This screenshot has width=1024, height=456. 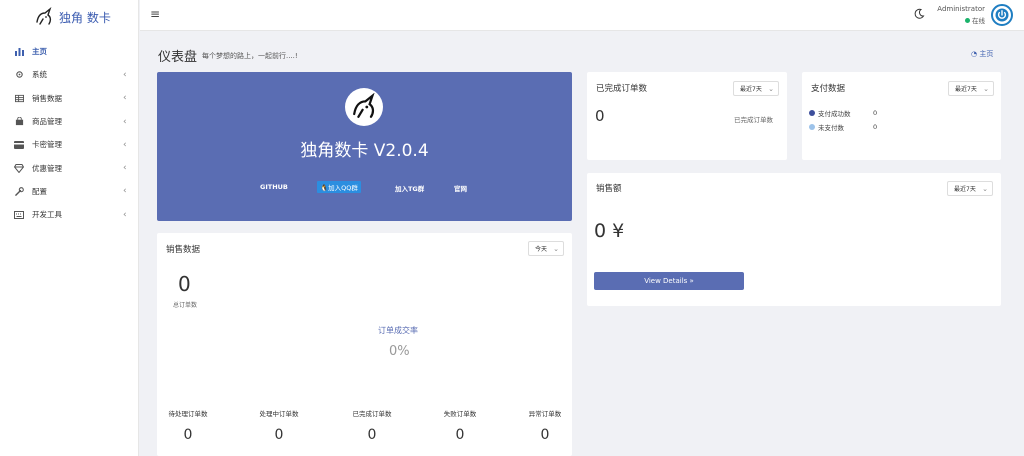 What do you see at coordinates (545, 425) in the screenshot?
I see `stat-abnormal: 异常订单数 0` at bounding box center [545, 425].